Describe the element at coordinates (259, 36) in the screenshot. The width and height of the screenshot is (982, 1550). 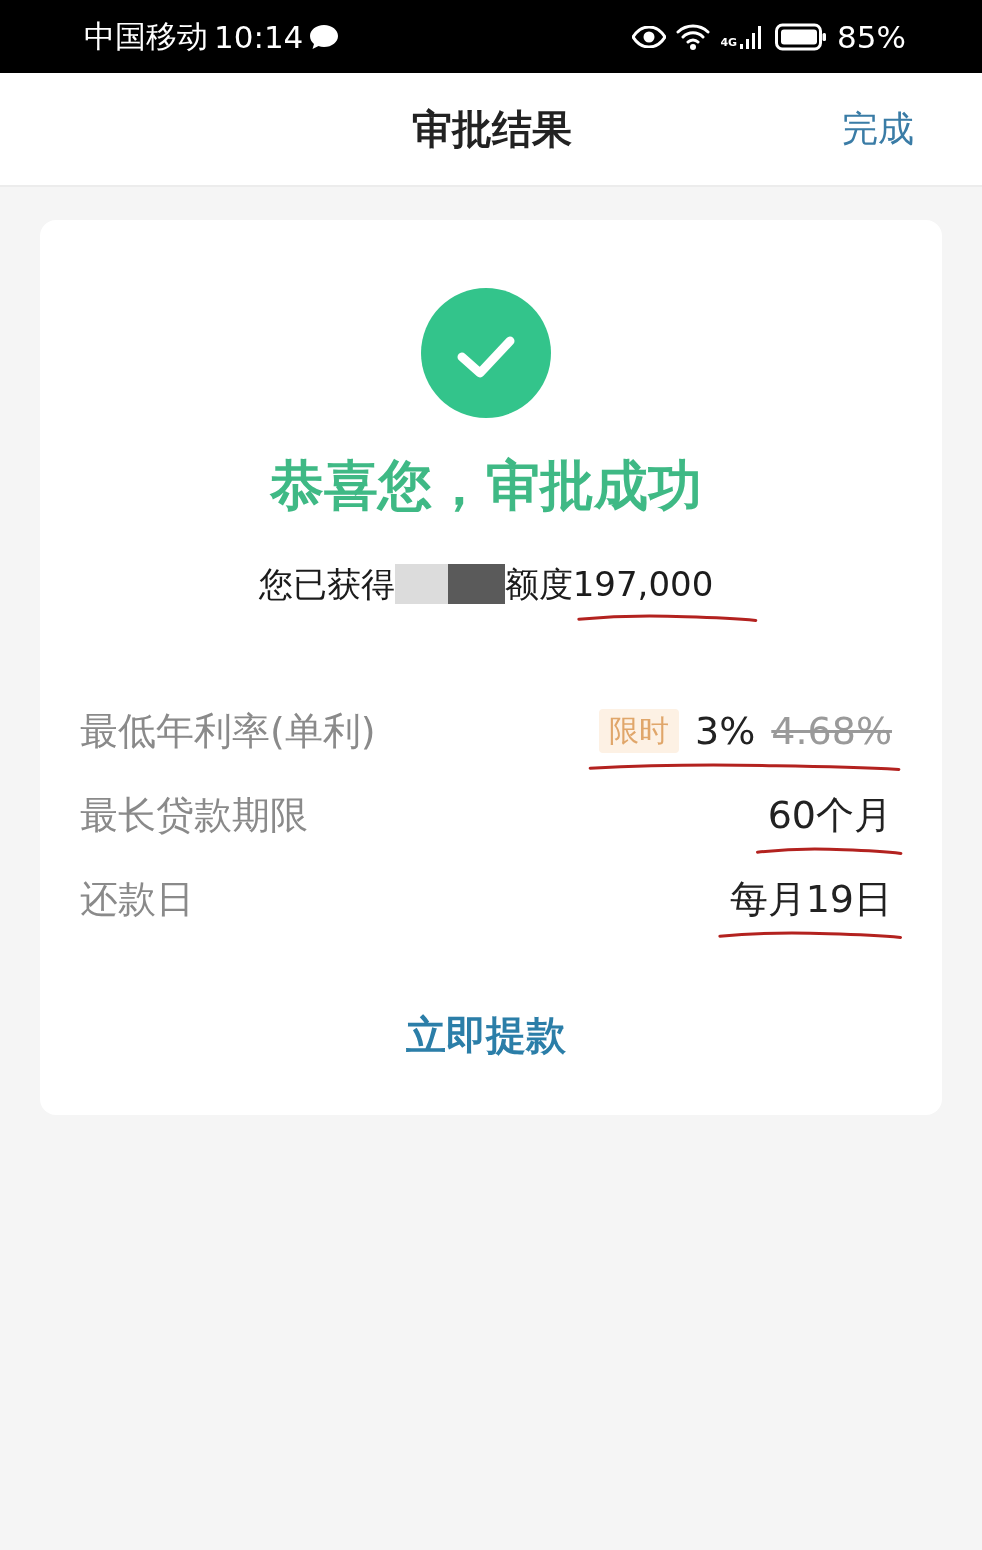
I see `clock-time: 10:14` at that location.